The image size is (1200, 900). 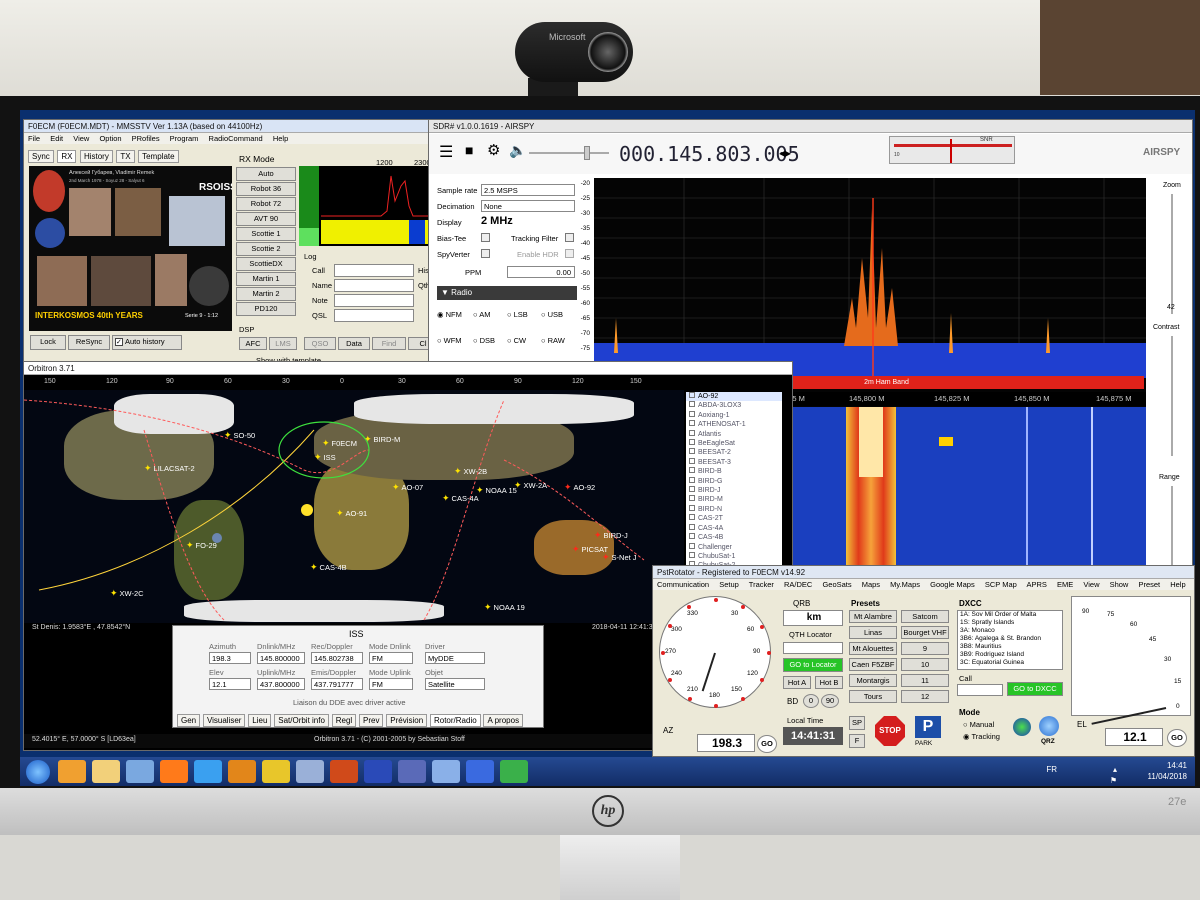 I want to click on log-qsl-input, so click(x=374, y=315).